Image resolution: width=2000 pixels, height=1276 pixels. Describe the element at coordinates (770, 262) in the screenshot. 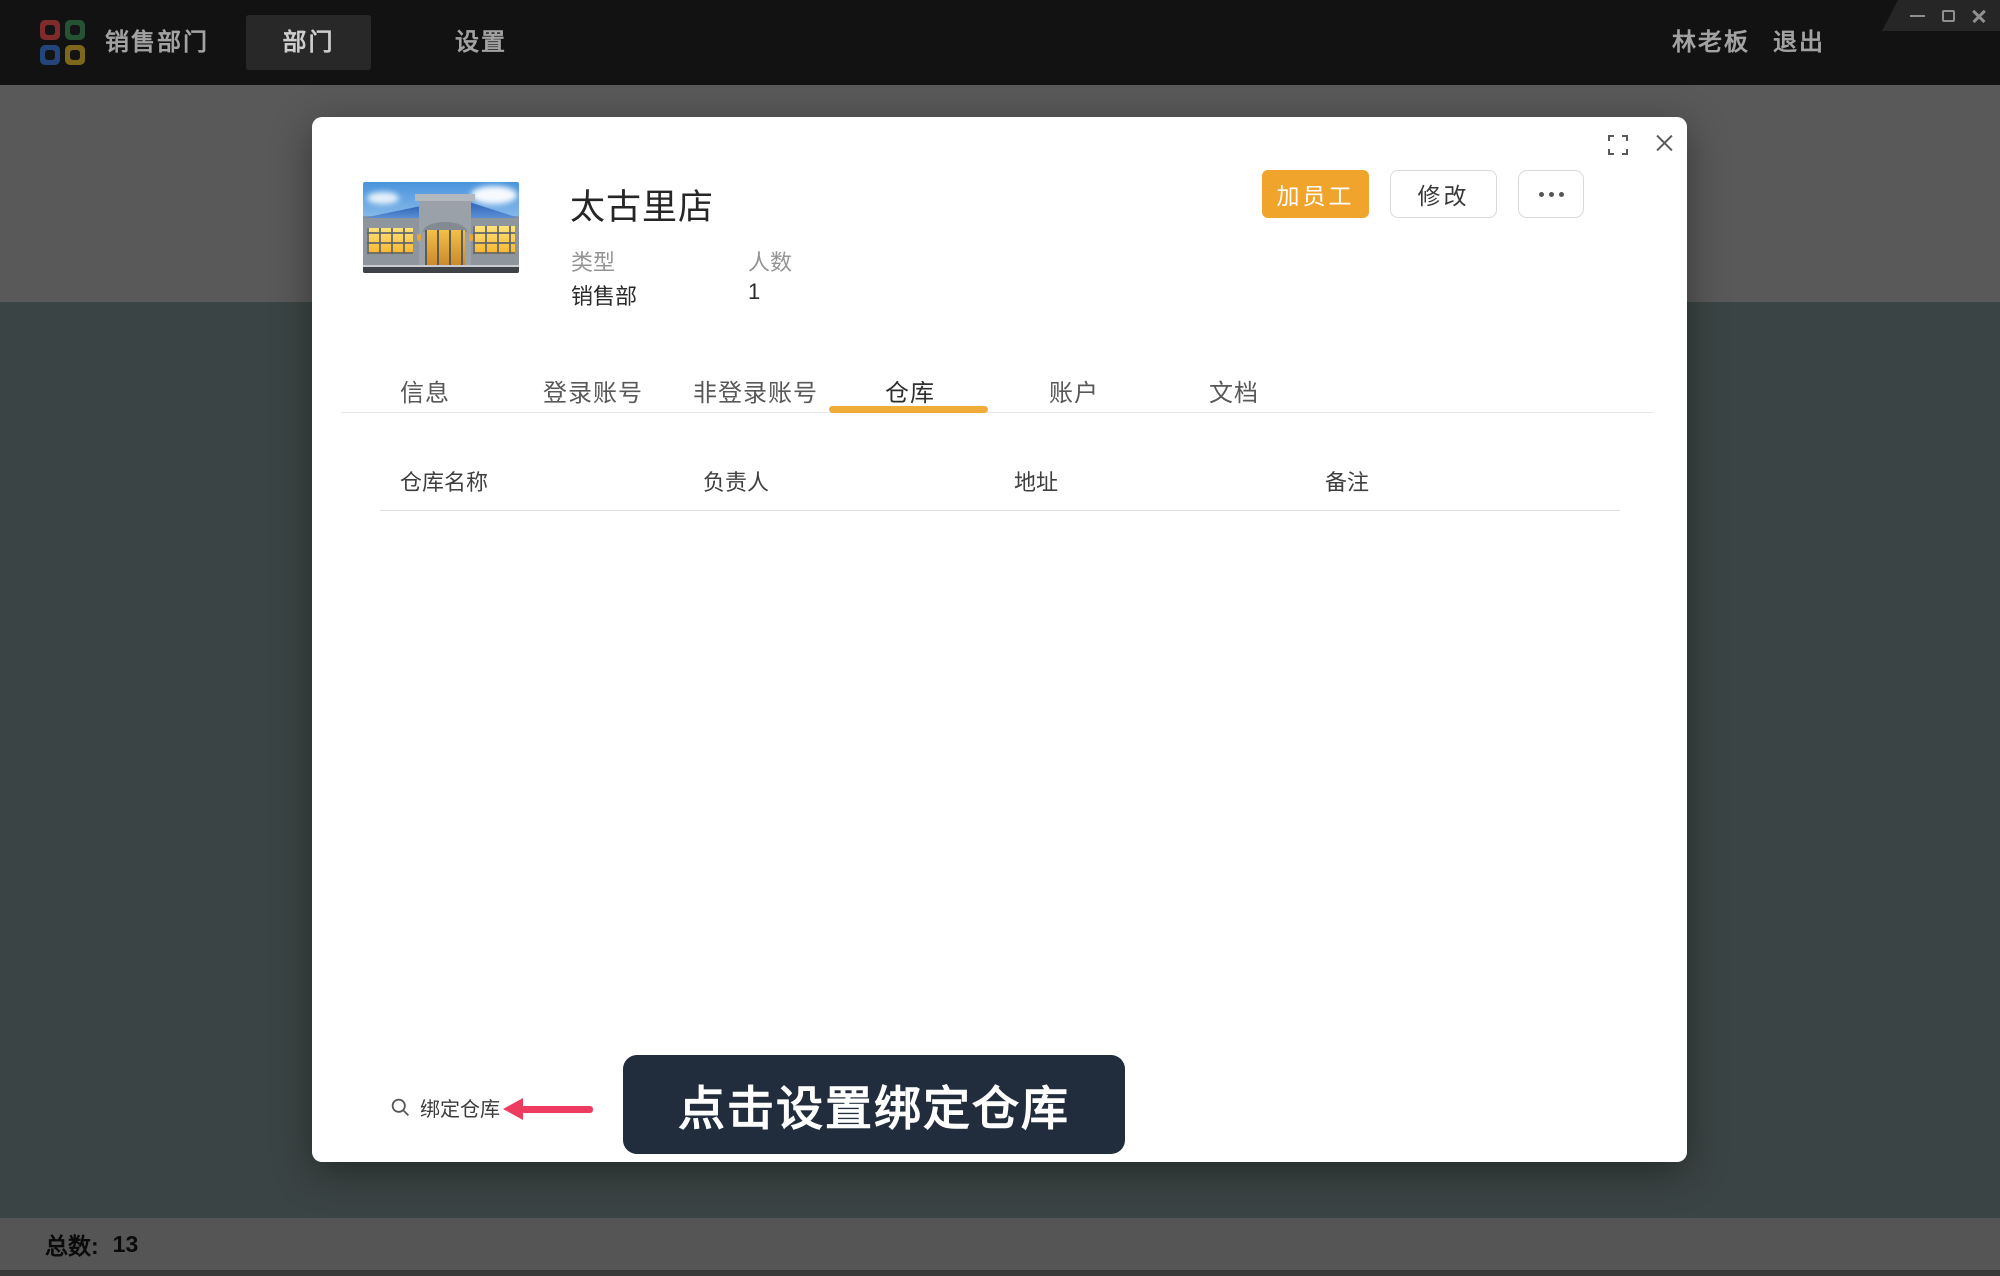

I see `count-label: 人数` at that location.